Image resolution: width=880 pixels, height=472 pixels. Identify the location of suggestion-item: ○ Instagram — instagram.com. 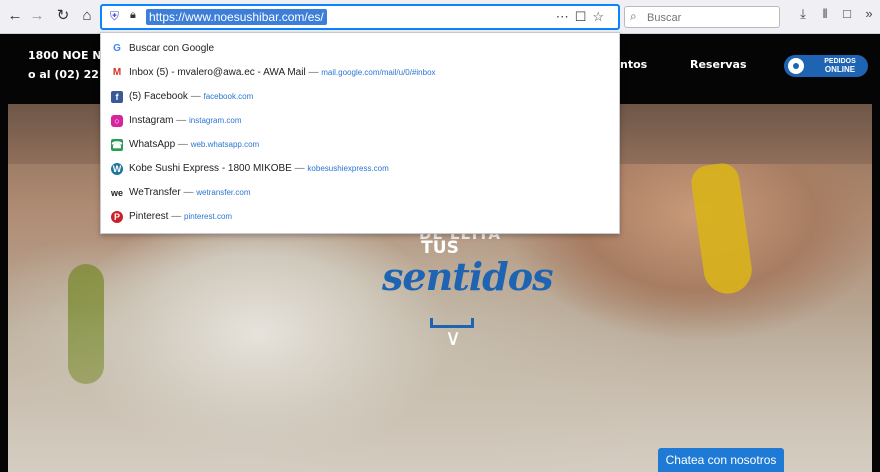
(360, 121).